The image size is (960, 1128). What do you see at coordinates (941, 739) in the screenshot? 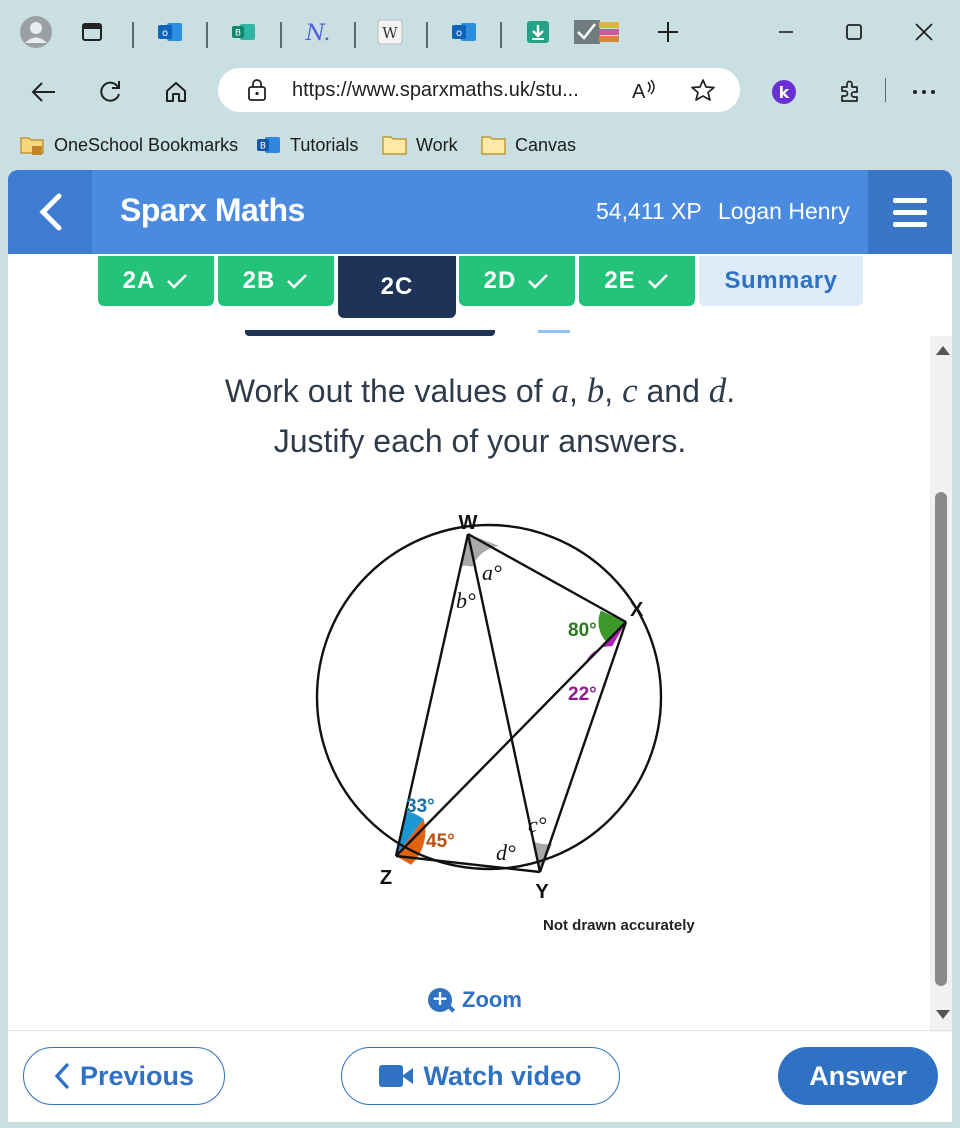
I see `scrollbar-thumb` at bounding box center [941, 739].